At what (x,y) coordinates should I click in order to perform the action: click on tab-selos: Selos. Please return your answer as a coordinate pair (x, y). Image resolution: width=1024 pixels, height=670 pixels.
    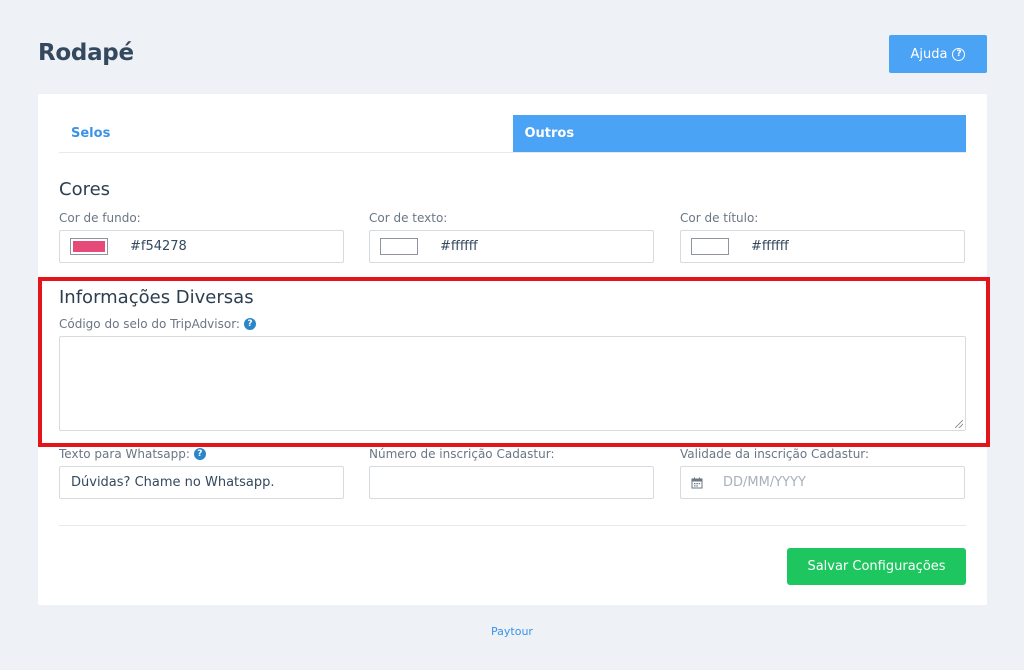
    Looking at the image, I should click on (286, 133).